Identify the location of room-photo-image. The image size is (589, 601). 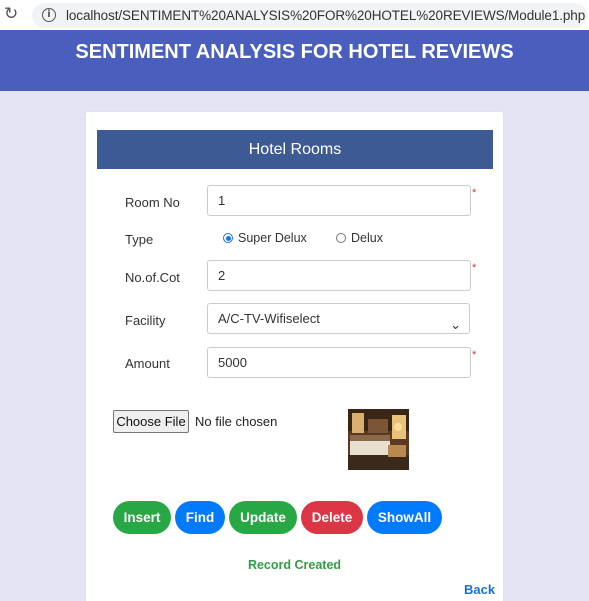
(378, 439).